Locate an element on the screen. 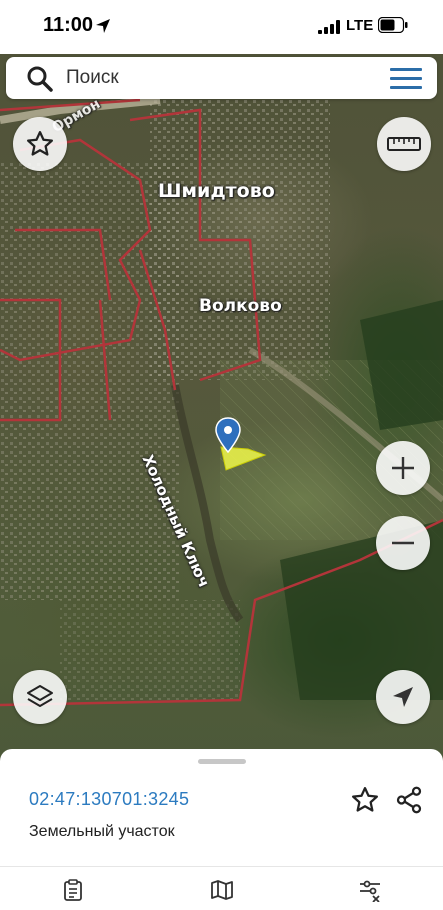 This screenshot has height=910, width=443. tab-settings is located at coordinates (370, 888).